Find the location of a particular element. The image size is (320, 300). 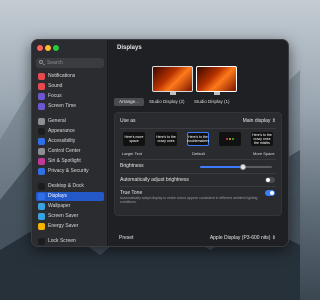

sidebar-item-label: Privacy & Security is located at coordinates (68, 171).